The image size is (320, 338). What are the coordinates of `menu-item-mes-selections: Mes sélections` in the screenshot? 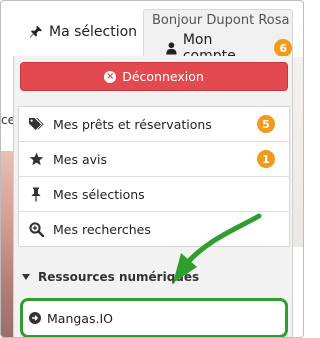 It's located at (154, 194).